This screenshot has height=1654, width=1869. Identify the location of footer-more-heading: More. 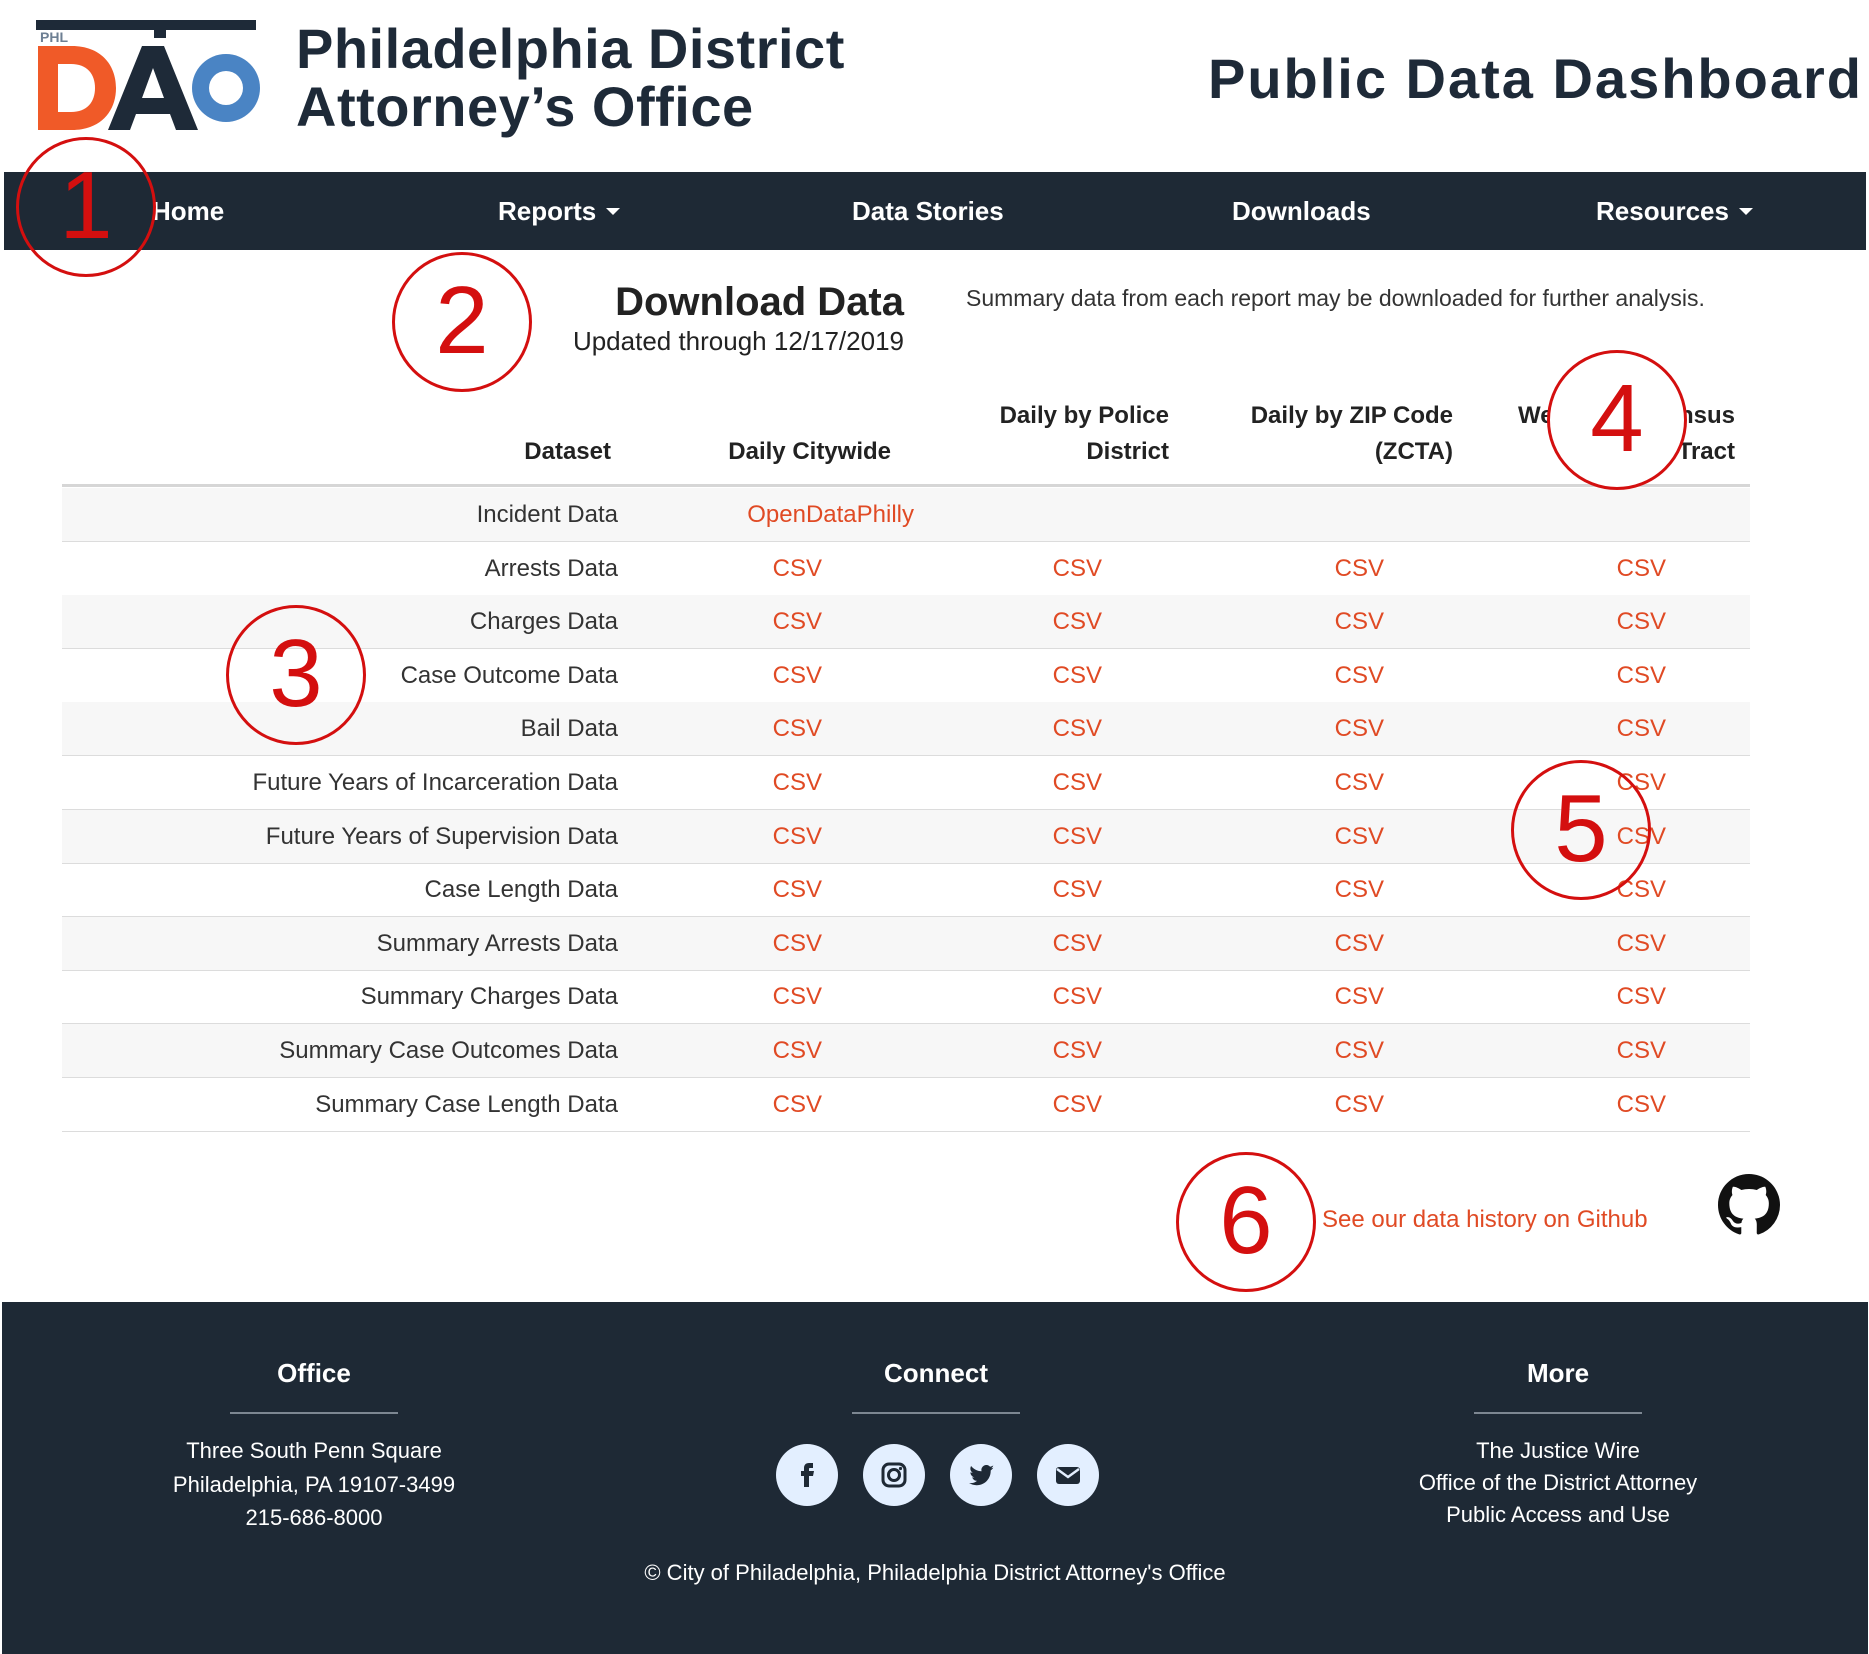
(1558, 1373).